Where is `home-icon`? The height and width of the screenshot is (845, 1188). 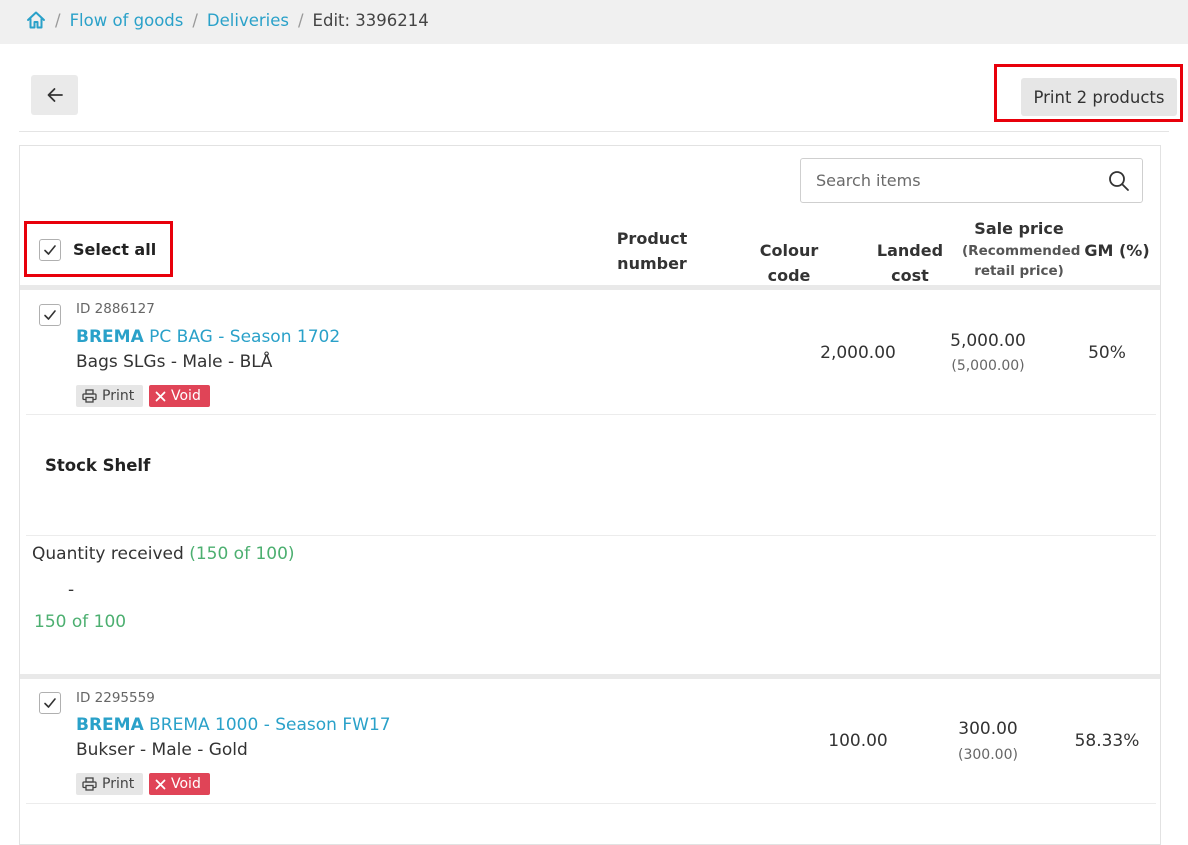 home-icon is located at coordinates (36, 20).